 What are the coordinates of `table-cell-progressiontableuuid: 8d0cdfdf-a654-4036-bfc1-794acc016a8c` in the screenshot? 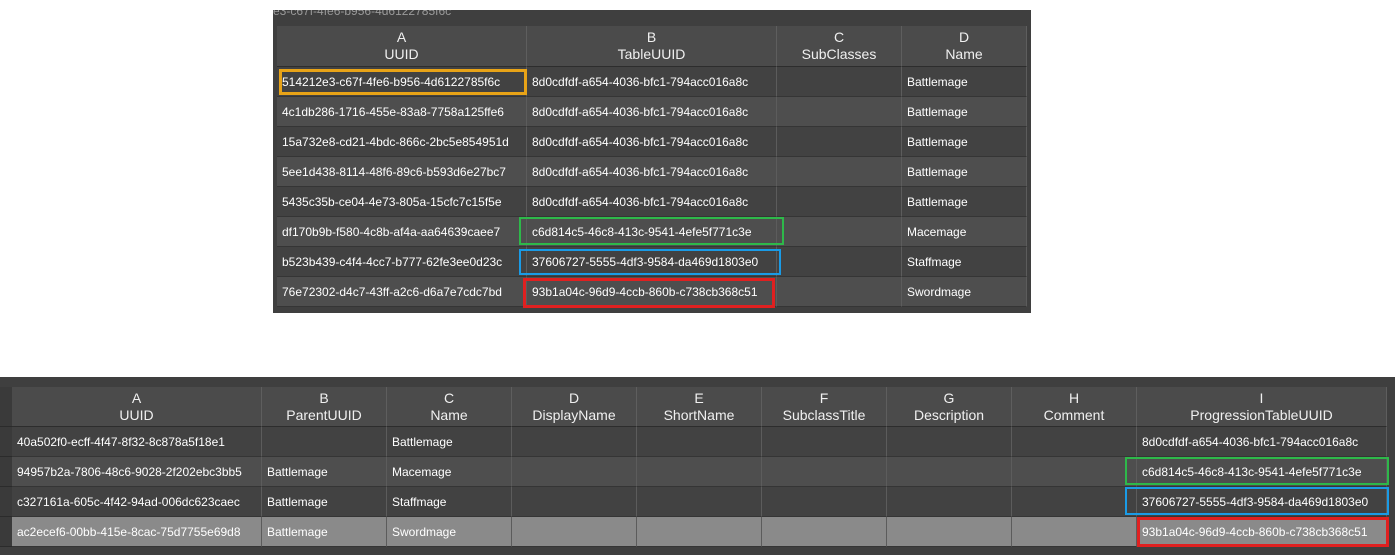 It's located at (1262, 442).